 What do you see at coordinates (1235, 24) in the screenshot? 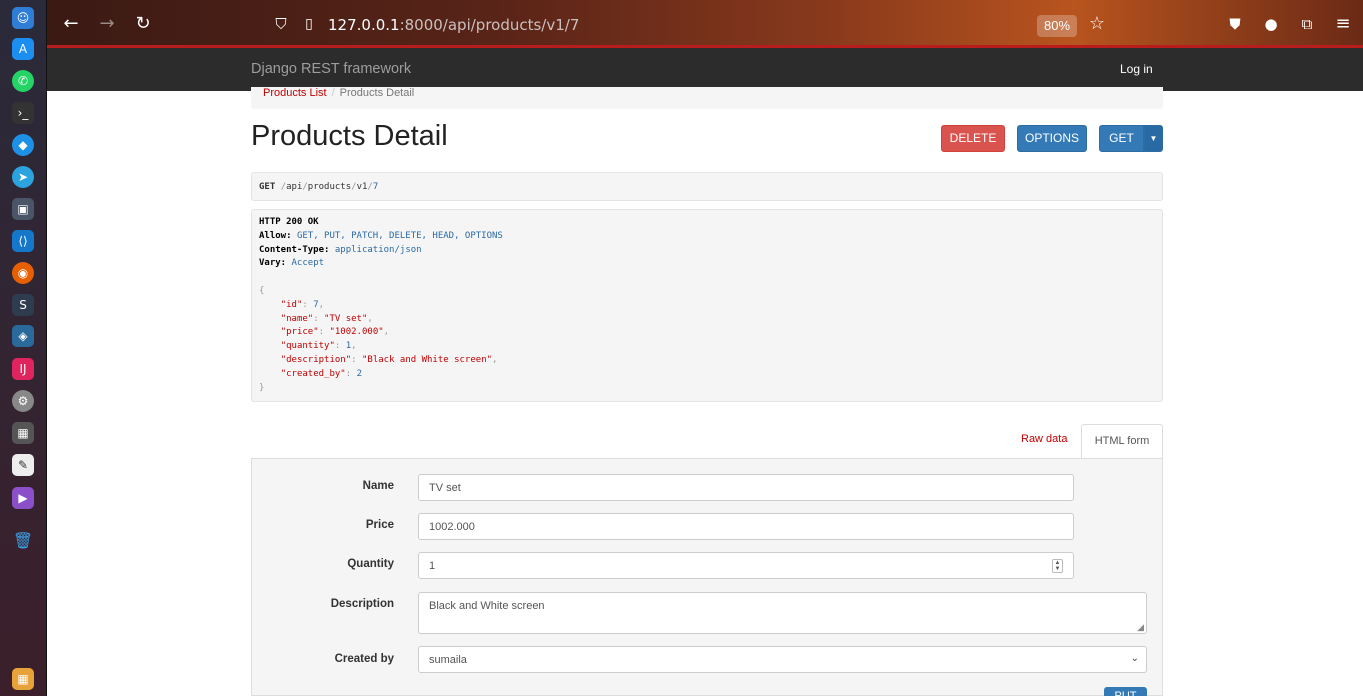
I see `pocket-icon: ⛊` at bounding box center [1235, 24].